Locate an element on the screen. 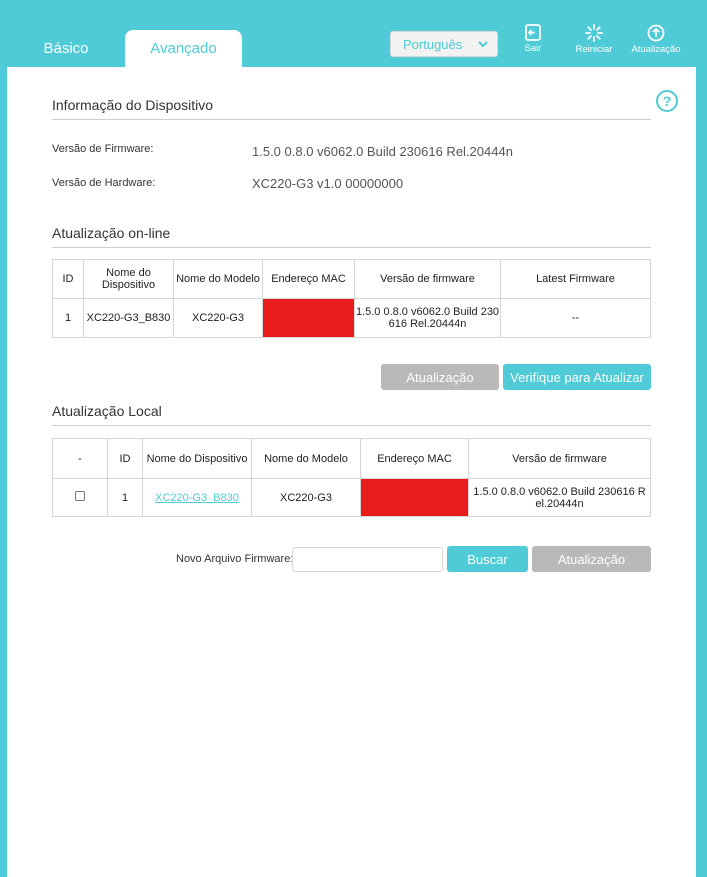 The image size is (707, 877). hardware-version-label: Versão de Hardware: is located at coordinates (104, 183).